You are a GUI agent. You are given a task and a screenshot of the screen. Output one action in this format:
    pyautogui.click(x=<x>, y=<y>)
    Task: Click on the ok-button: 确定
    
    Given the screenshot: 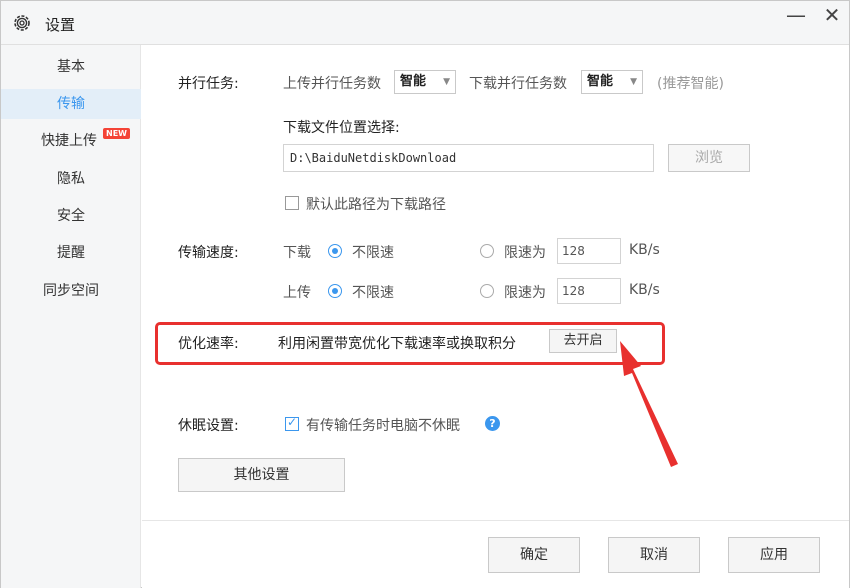 What is the action you would take?
    pyautogui.click(x=534, y=555)
    